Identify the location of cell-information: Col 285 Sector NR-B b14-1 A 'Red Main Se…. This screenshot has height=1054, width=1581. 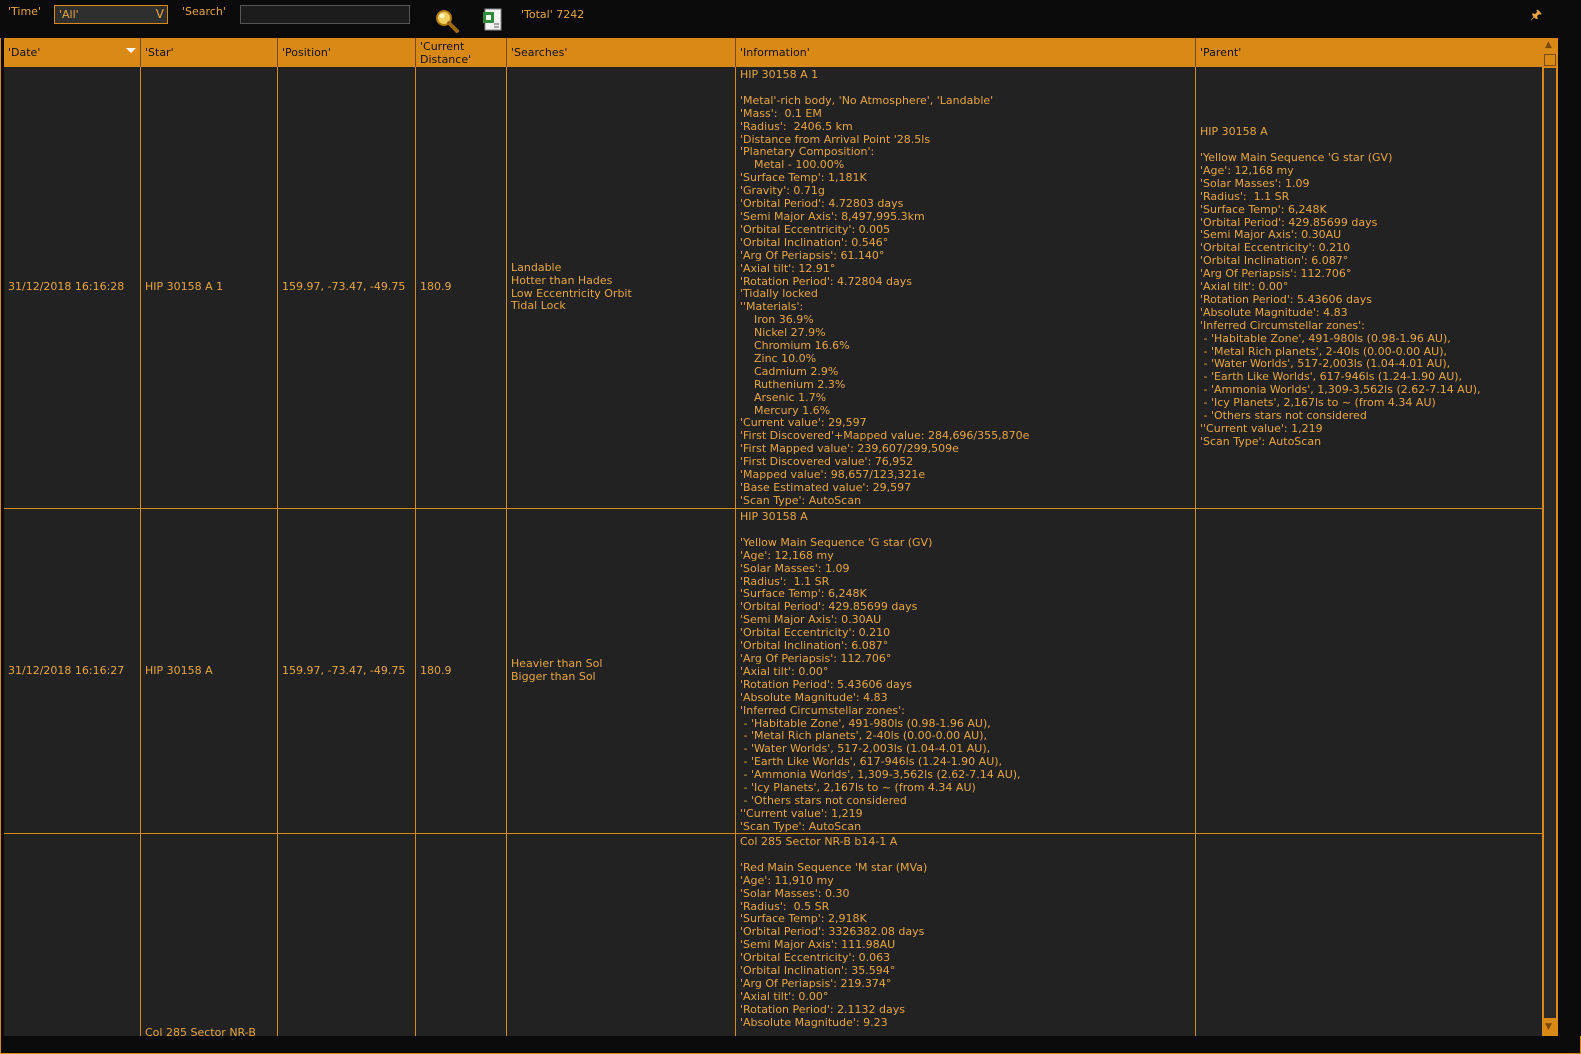
(966, 935).